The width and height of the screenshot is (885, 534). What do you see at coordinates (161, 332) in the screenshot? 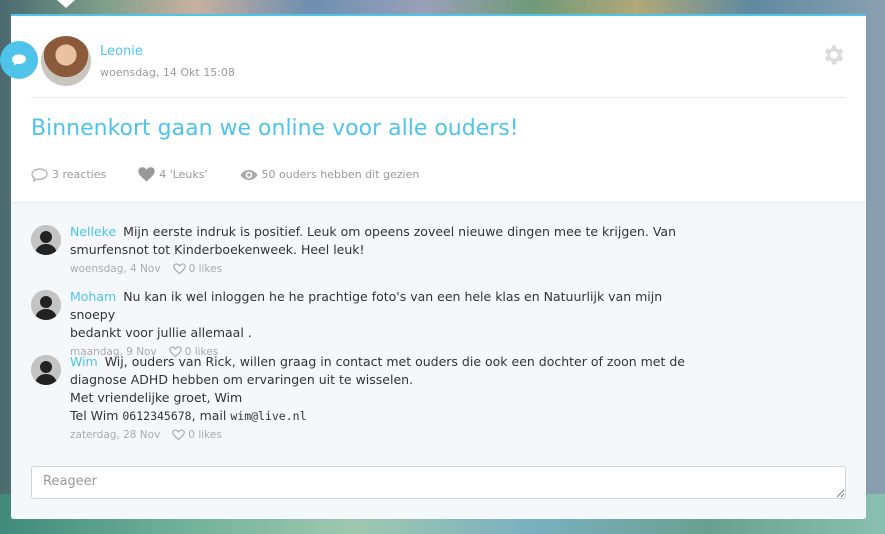
I see `comment-text: bedankt voor jullie allemaal .` at bounding box center [161, 332].